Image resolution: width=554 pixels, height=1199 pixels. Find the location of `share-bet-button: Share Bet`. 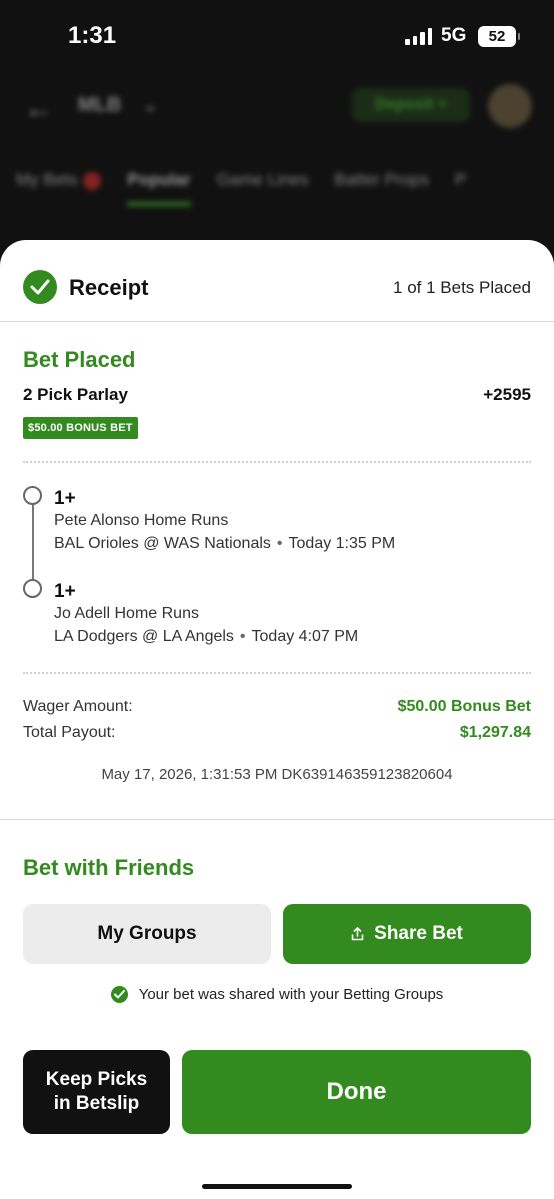

share-bet-button: Share Bet is located at coordinates (407, 934).